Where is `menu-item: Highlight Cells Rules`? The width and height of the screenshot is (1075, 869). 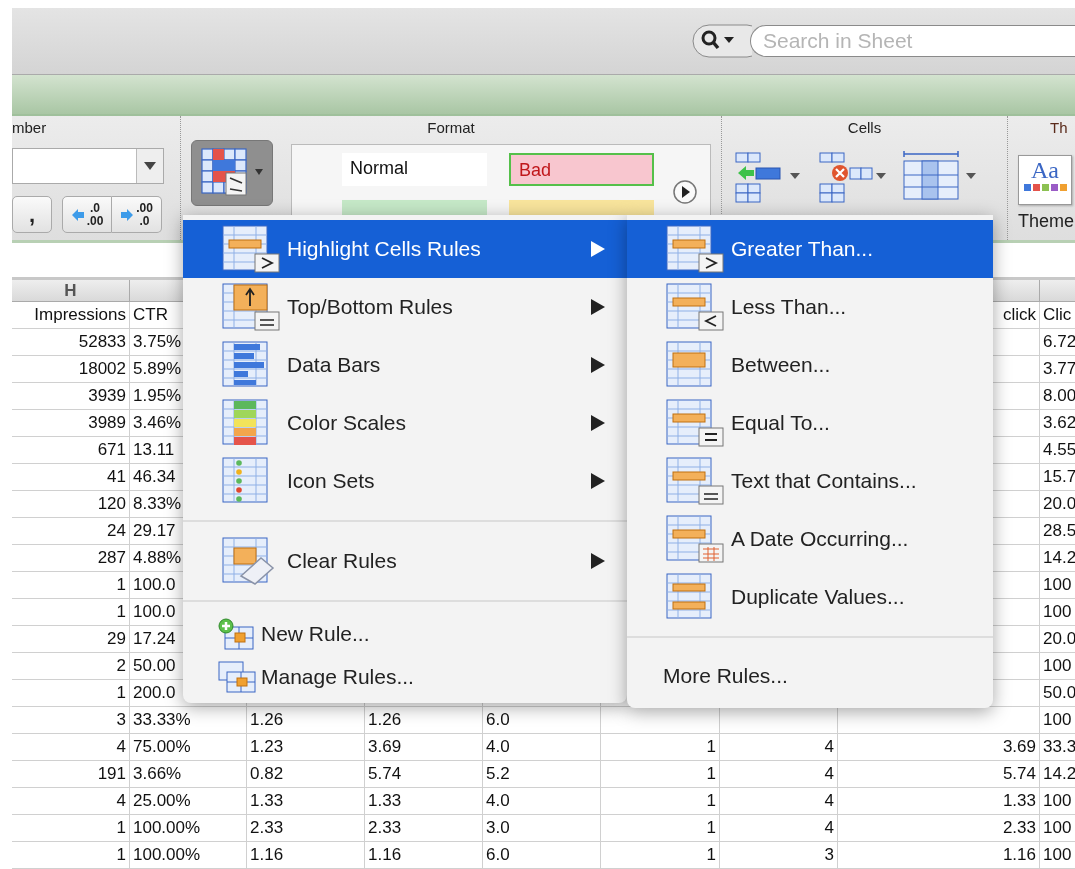
menu-item: Highlight Cells Rules is located at coordinates (405, 249).